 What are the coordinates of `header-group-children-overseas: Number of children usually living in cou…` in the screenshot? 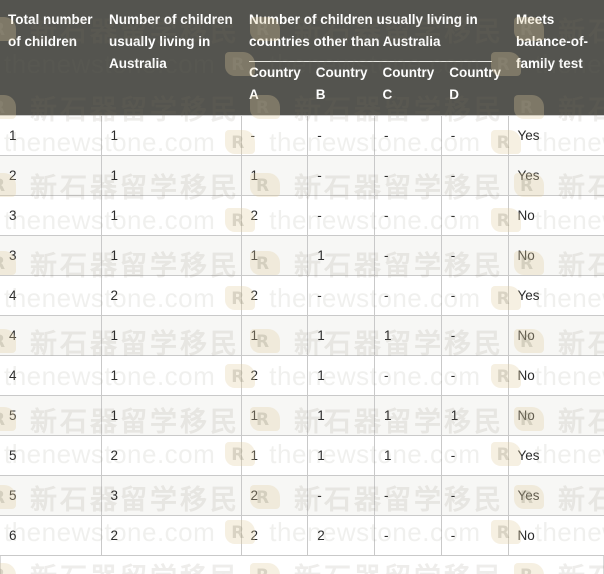 It's located at (374, 31).